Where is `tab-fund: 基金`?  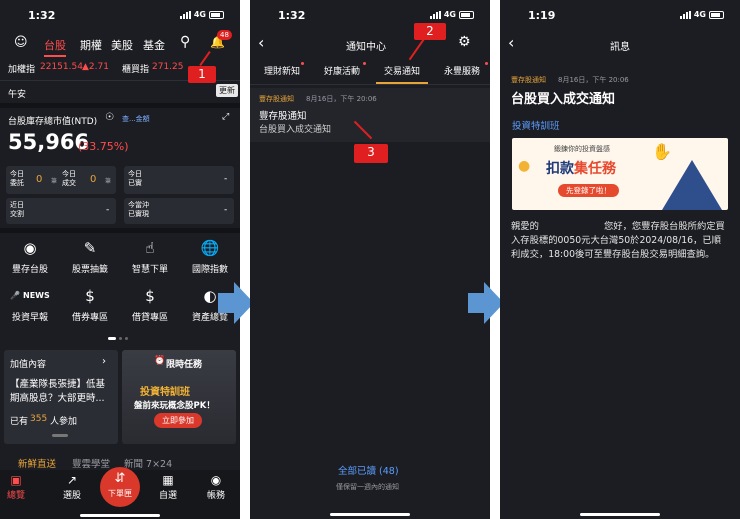
tab-fund: 基金 is located at coordinates (154, 45).